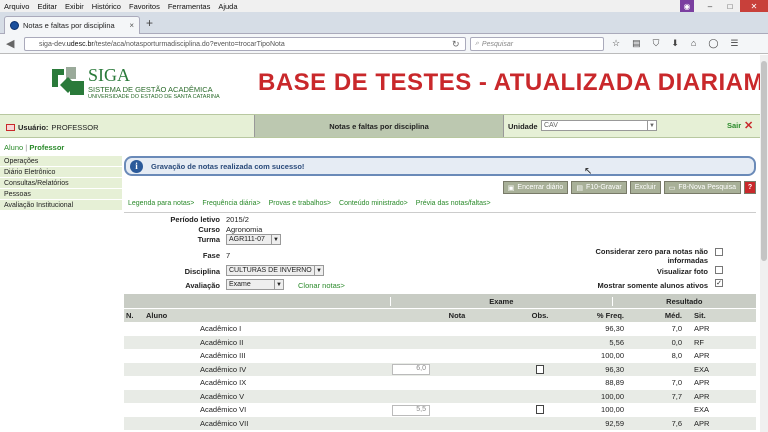 This screenshot has height=432, width=768. Describe the element at coordinates (227, 6) in the screenshot. I see `menu-ajuda: Ajuda` at that location.